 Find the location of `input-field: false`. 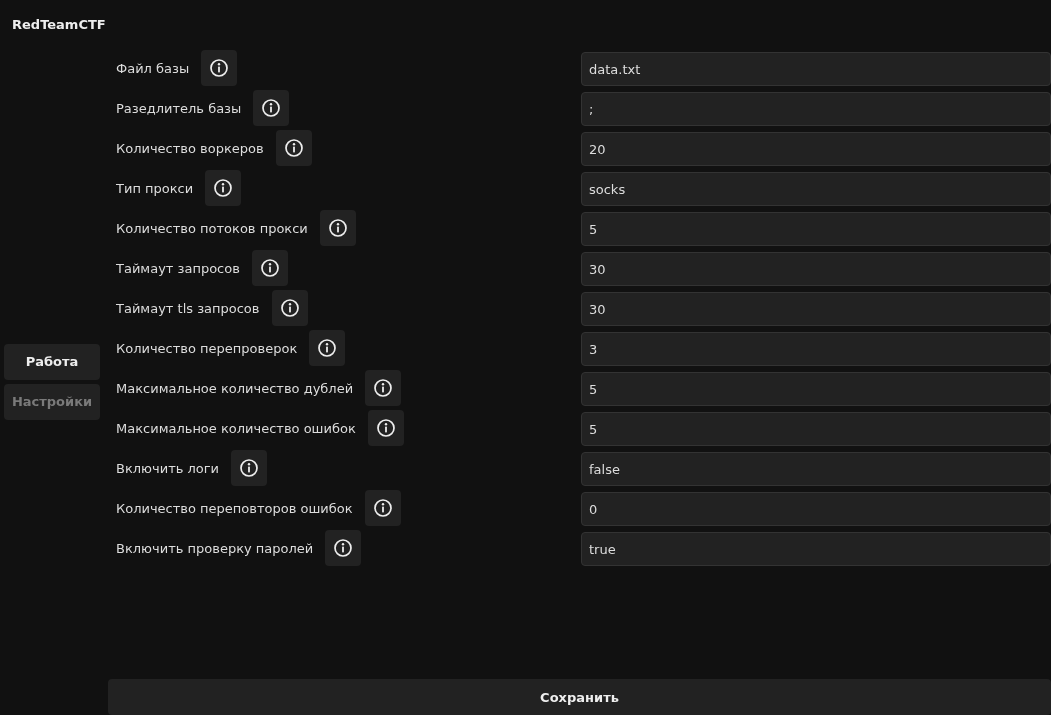

input-field: false is located at coordinates (816, 469).